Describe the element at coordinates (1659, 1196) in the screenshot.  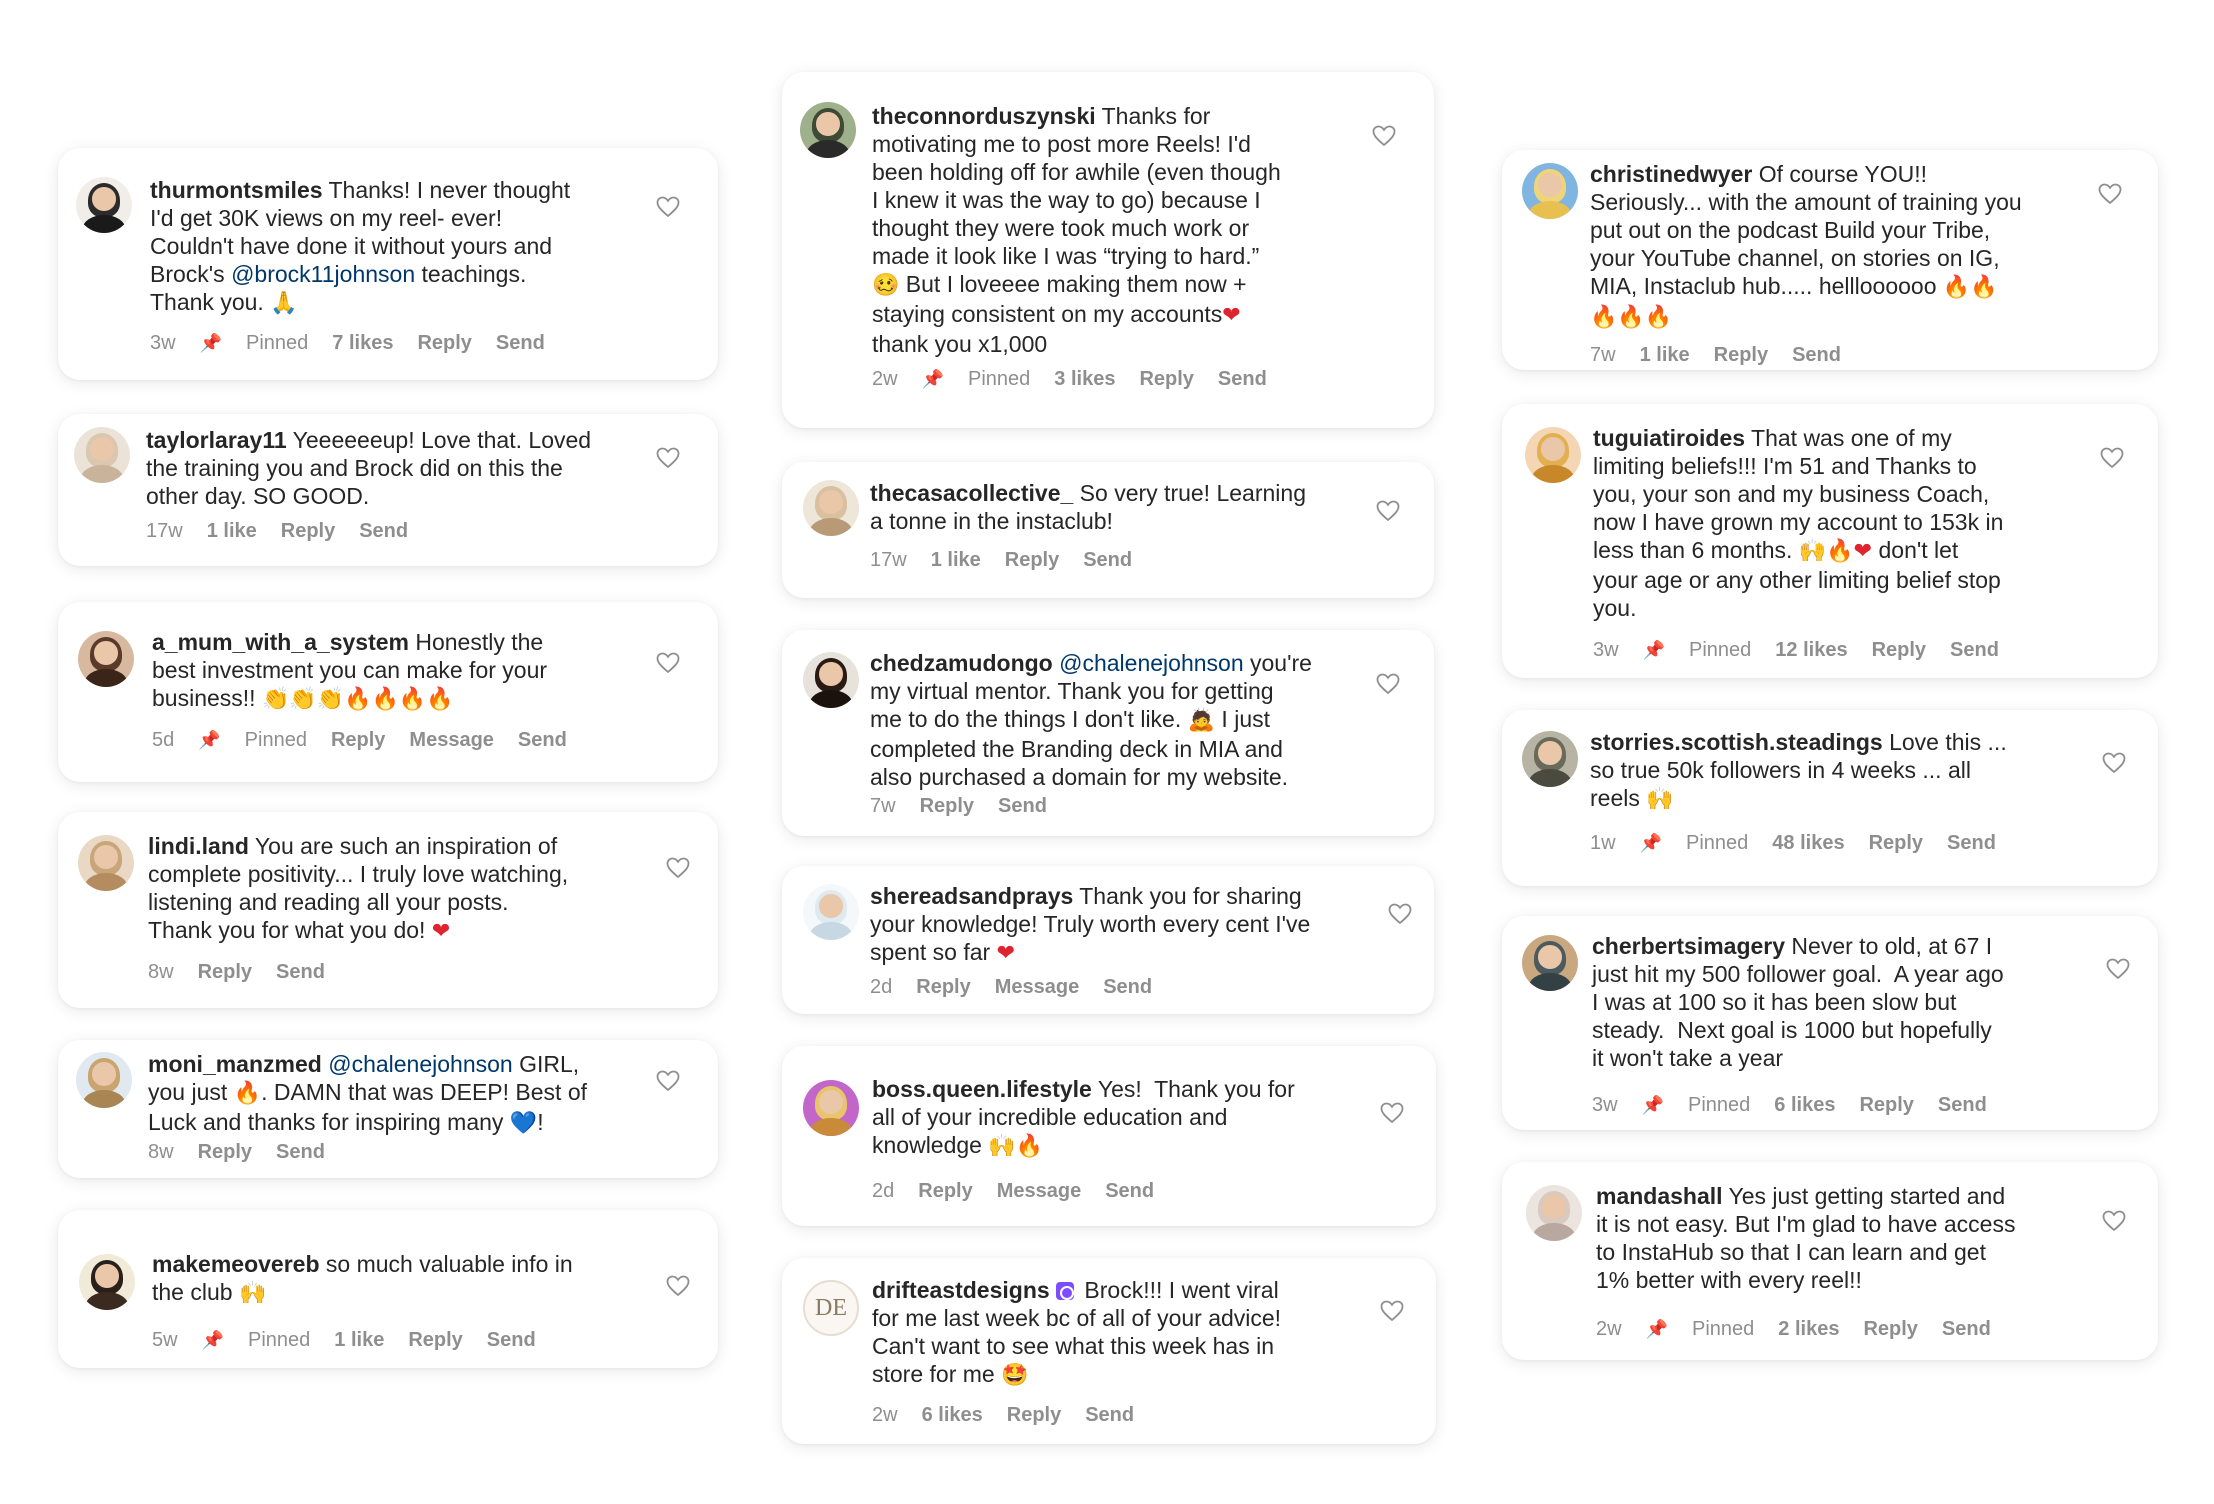
I see `username-link: mandashall` at that location.